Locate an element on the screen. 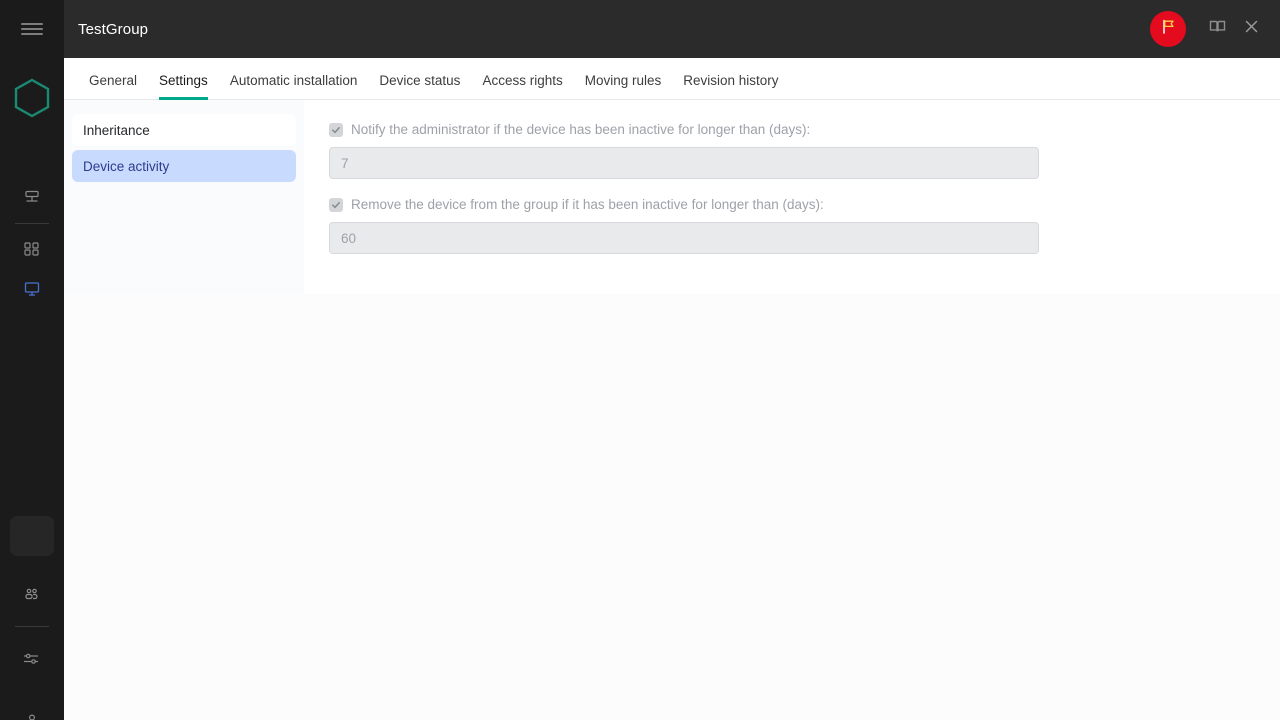  close-button is located at coordinates (1251, 29).